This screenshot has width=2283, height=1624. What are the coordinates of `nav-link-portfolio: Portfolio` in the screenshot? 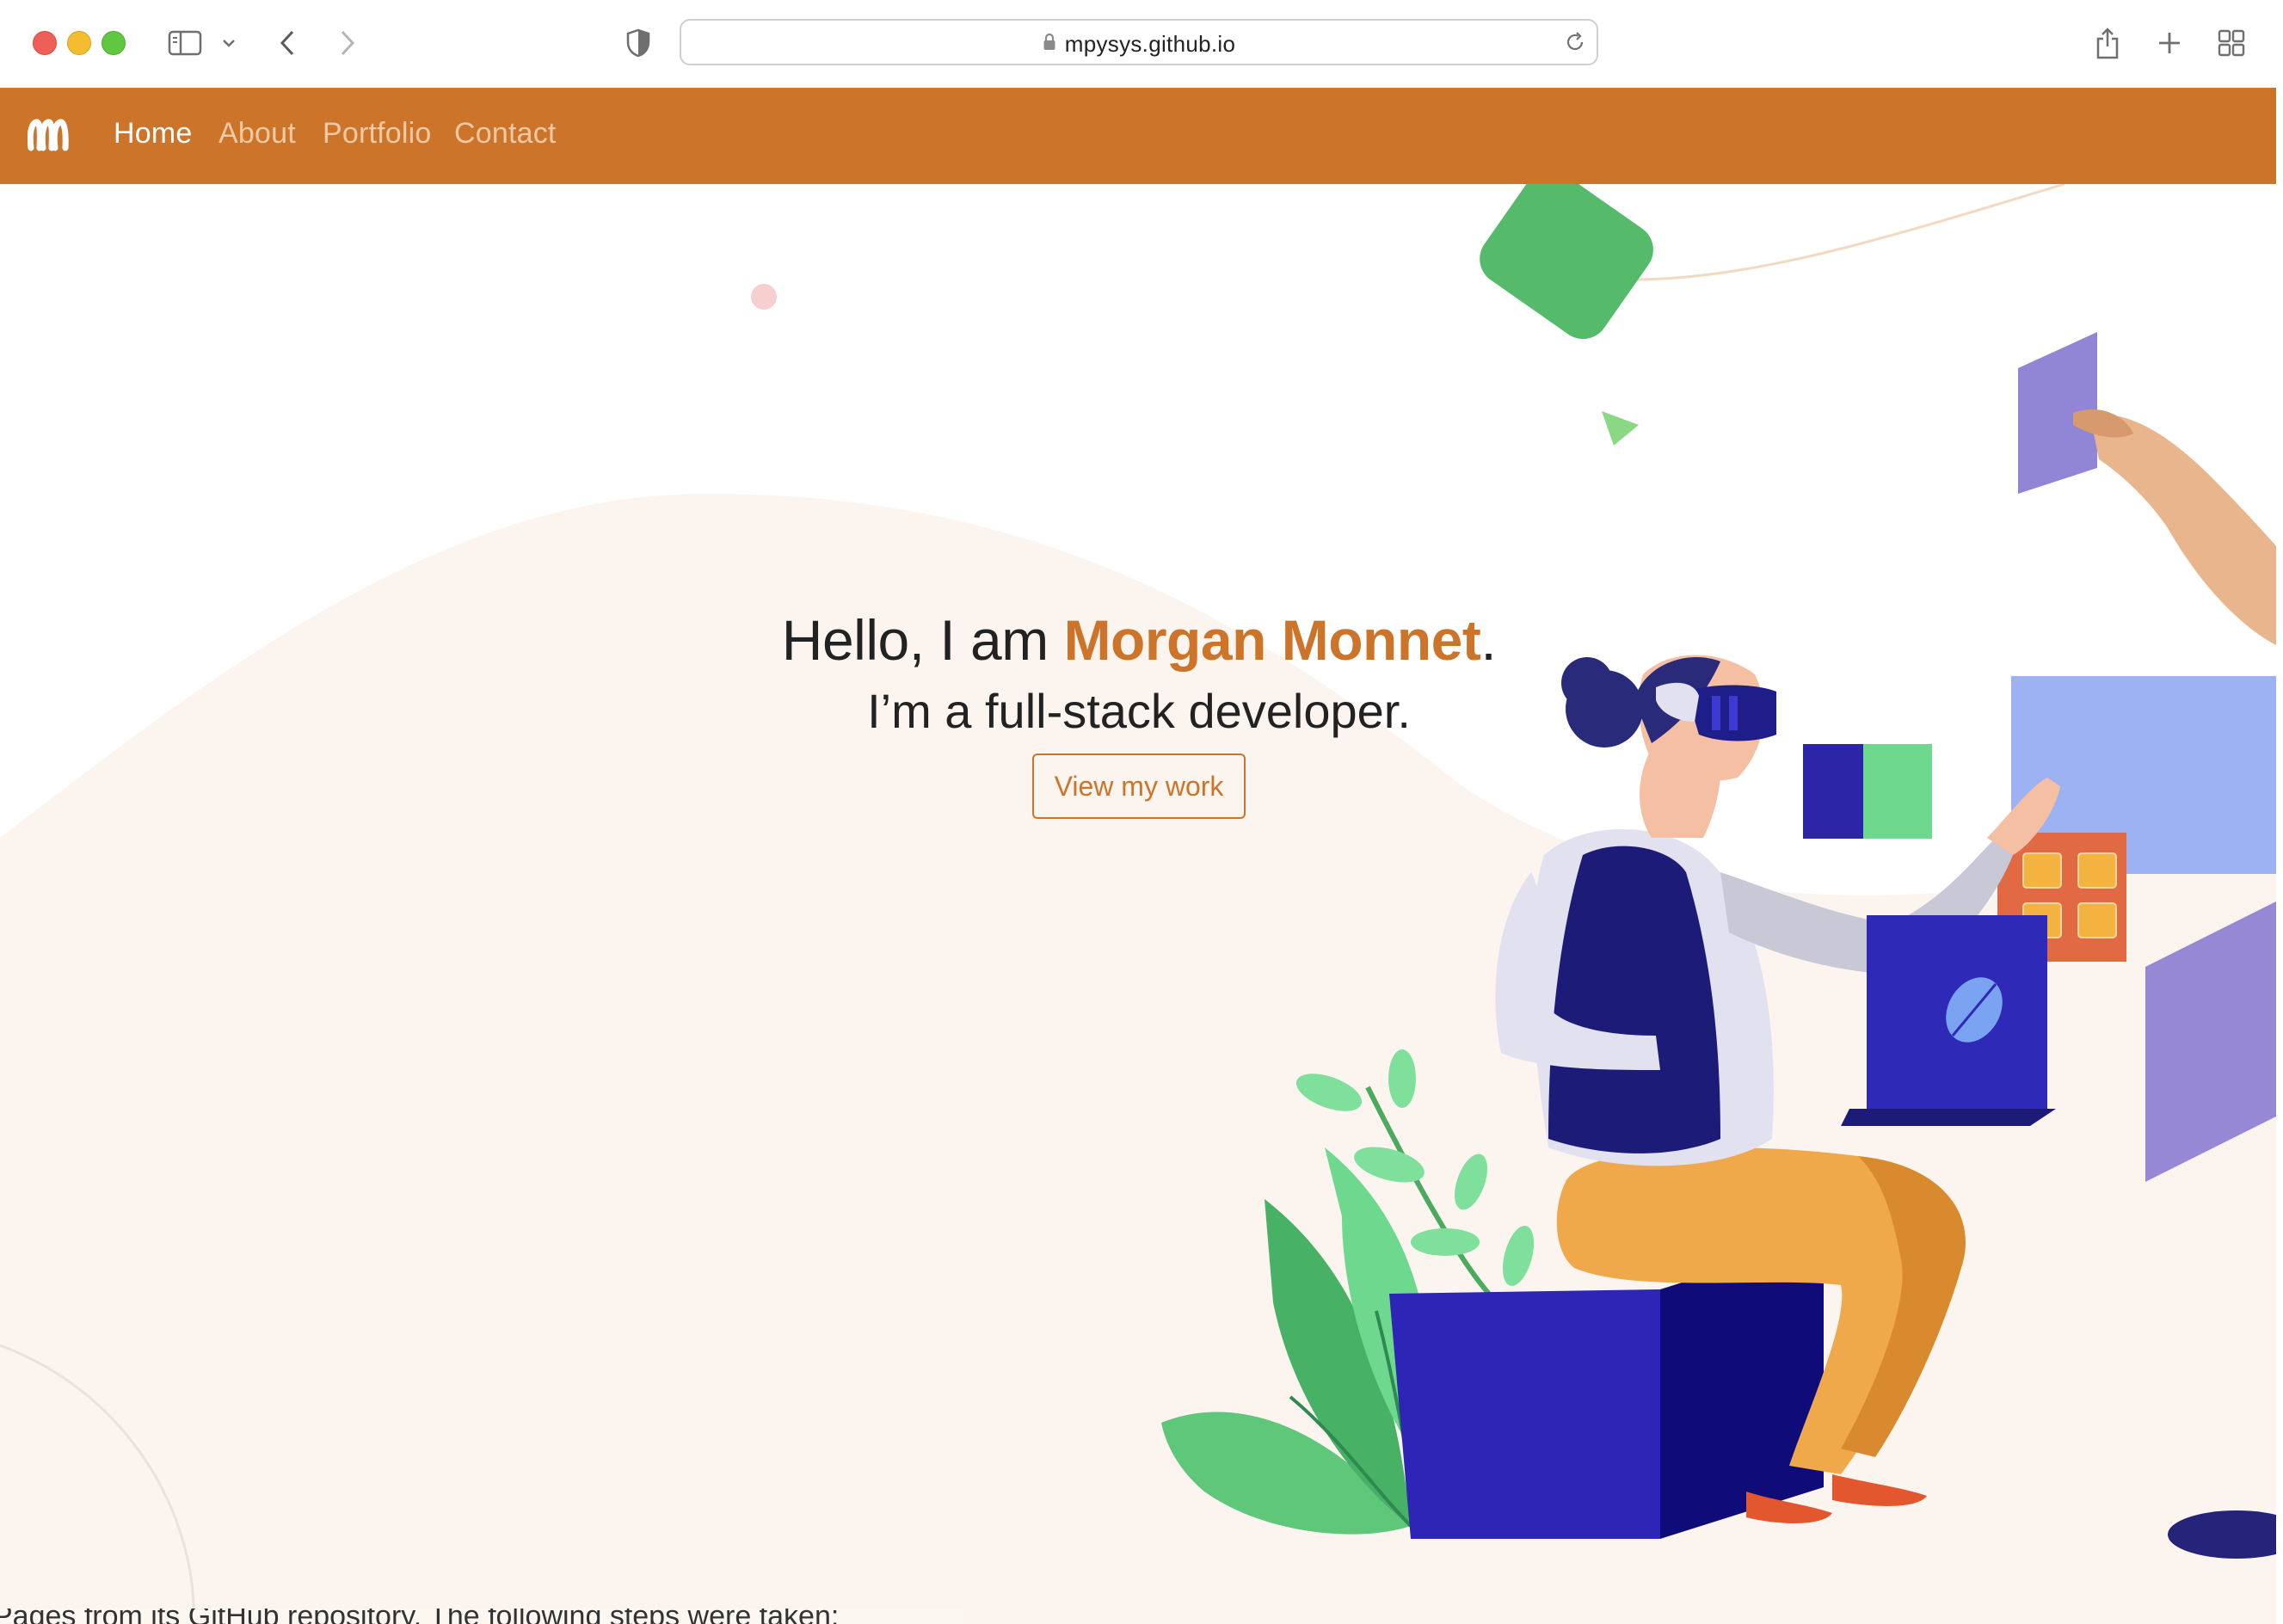 It's located at (377, 134).